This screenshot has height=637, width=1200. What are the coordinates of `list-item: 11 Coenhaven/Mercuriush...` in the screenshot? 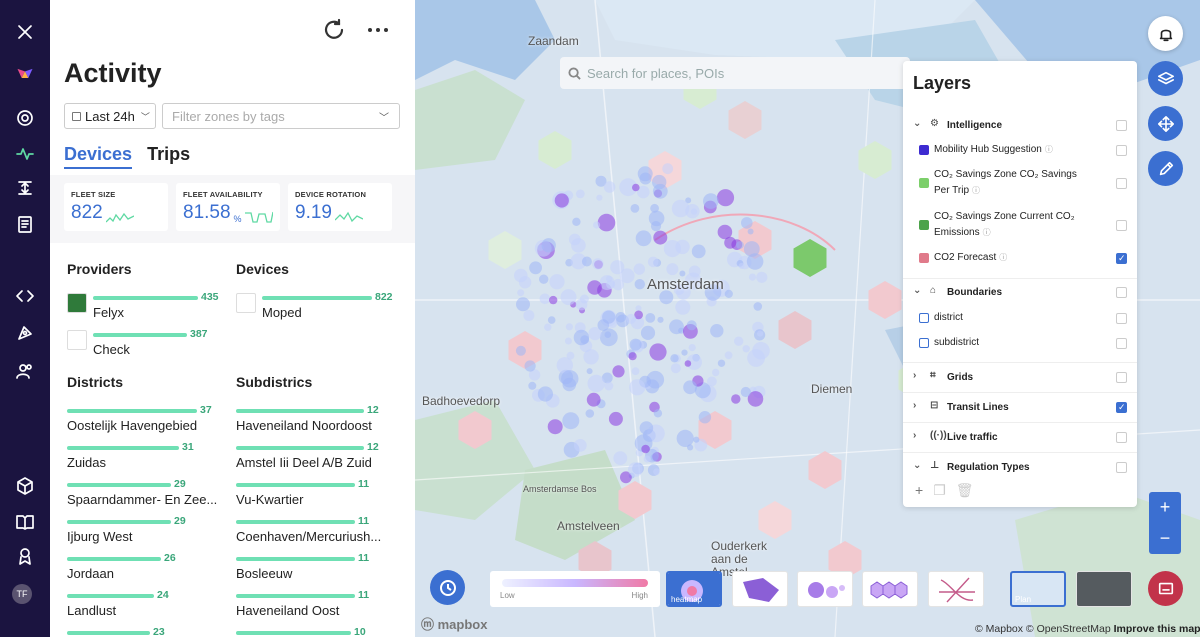 It's located at (315, 535).